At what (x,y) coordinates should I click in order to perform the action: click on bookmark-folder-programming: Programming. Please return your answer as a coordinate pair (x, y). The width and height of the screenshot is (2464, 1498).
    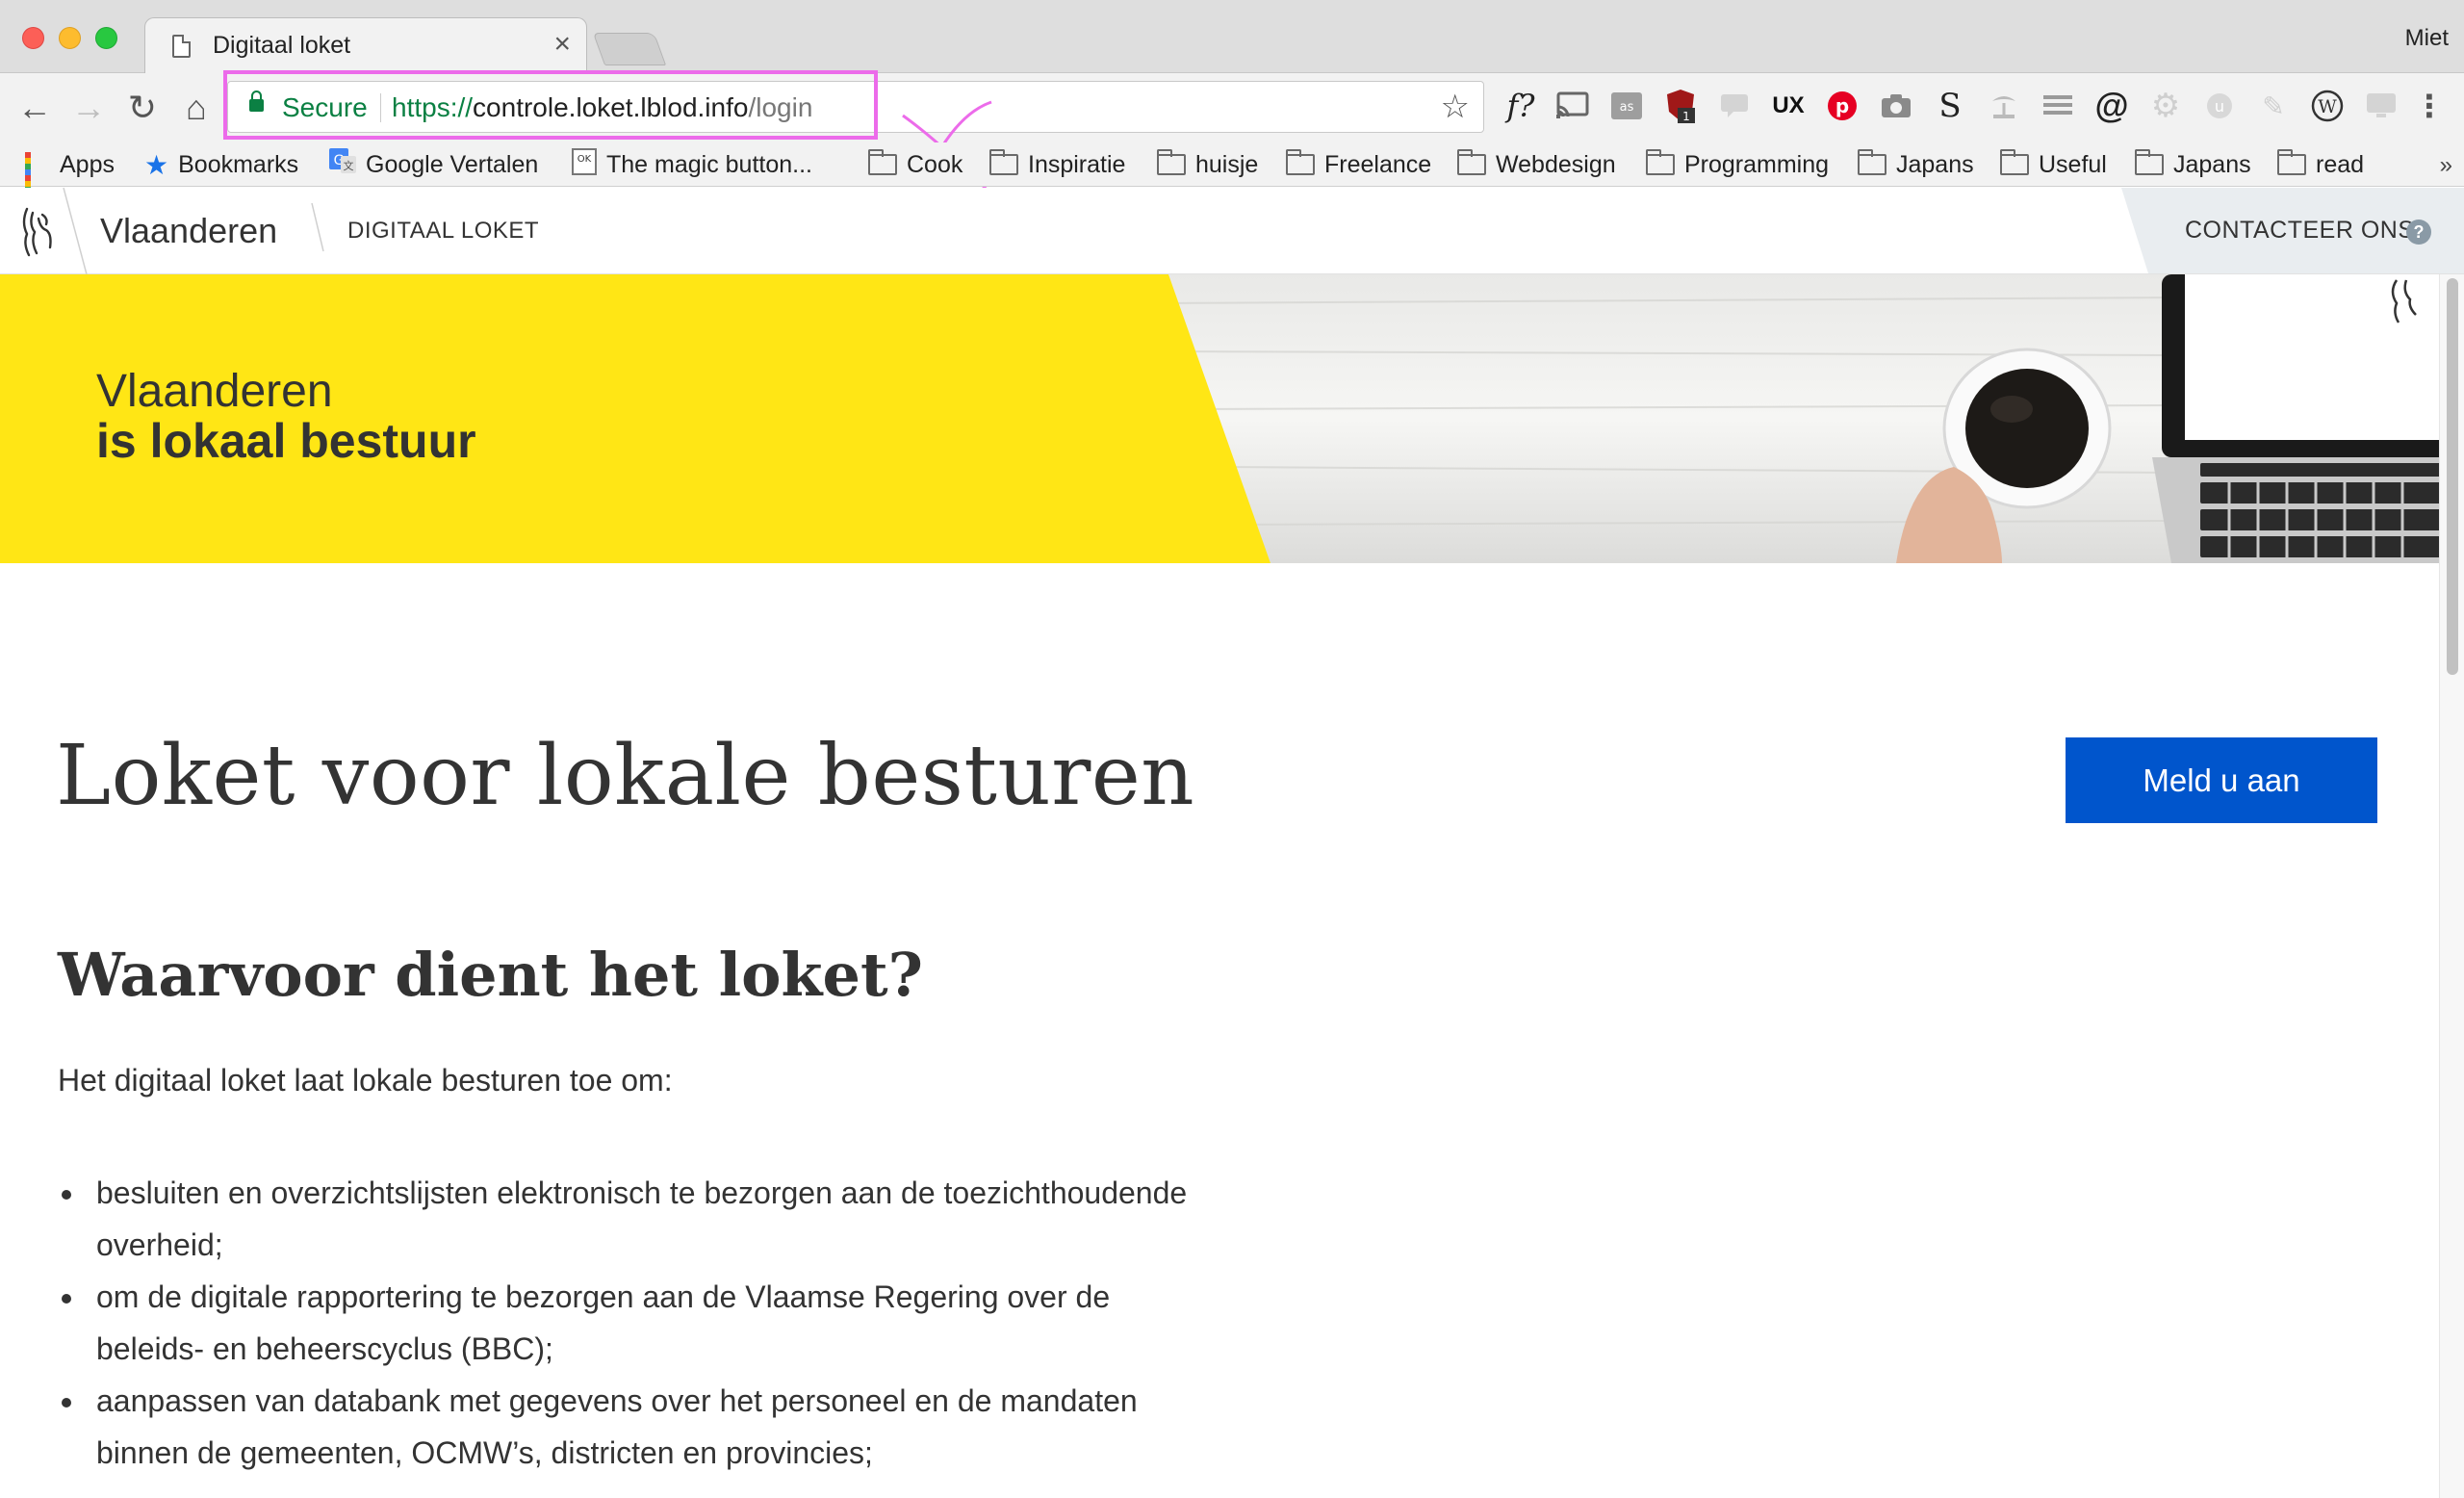
    Looking at the image, I should click on (1737, 164).